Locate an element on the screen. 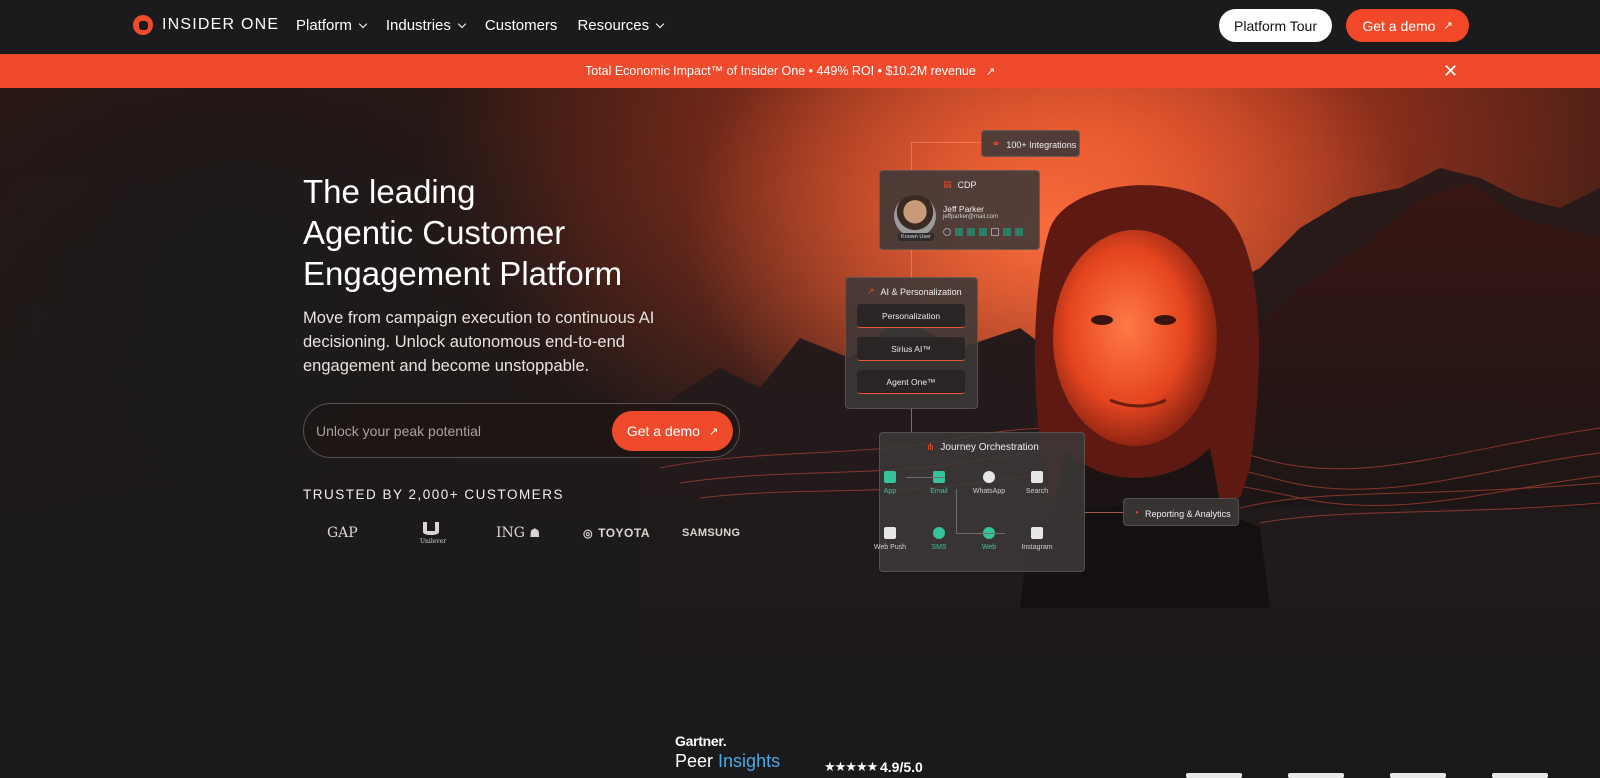 The image size is (1600, 778). menu-item-label: Customers is located at coordinates (521, 25).